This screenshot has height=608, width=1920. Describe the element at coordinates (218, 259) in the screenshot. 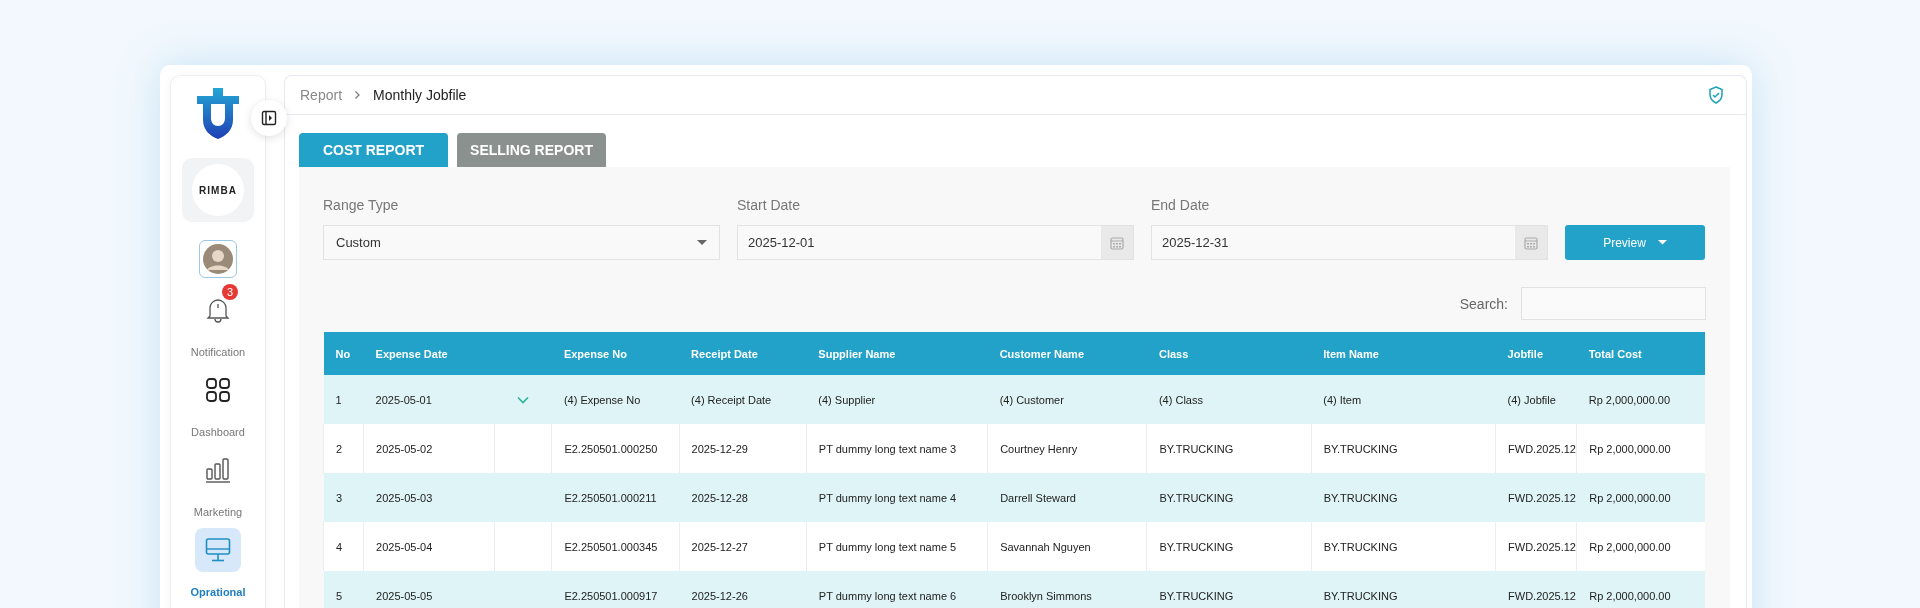

I see `avatar` at that location.